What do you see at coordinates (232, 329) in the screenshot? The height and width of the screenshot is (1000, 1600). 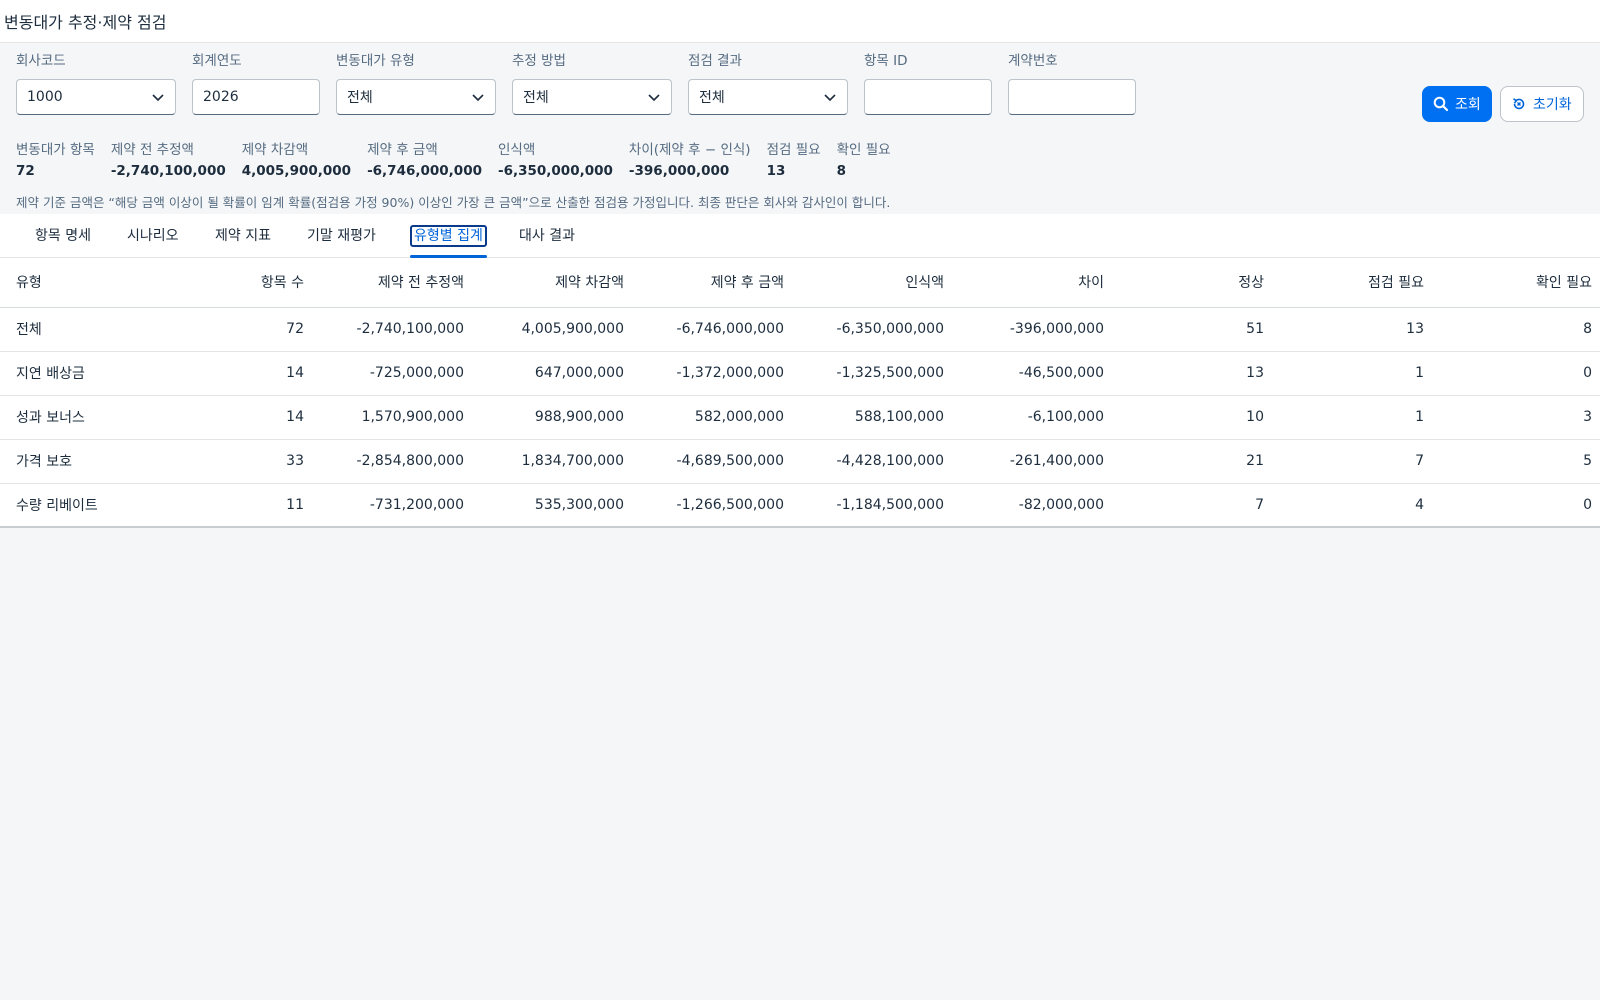 I see `table-cell: 72` at bounding box center [232, 329].